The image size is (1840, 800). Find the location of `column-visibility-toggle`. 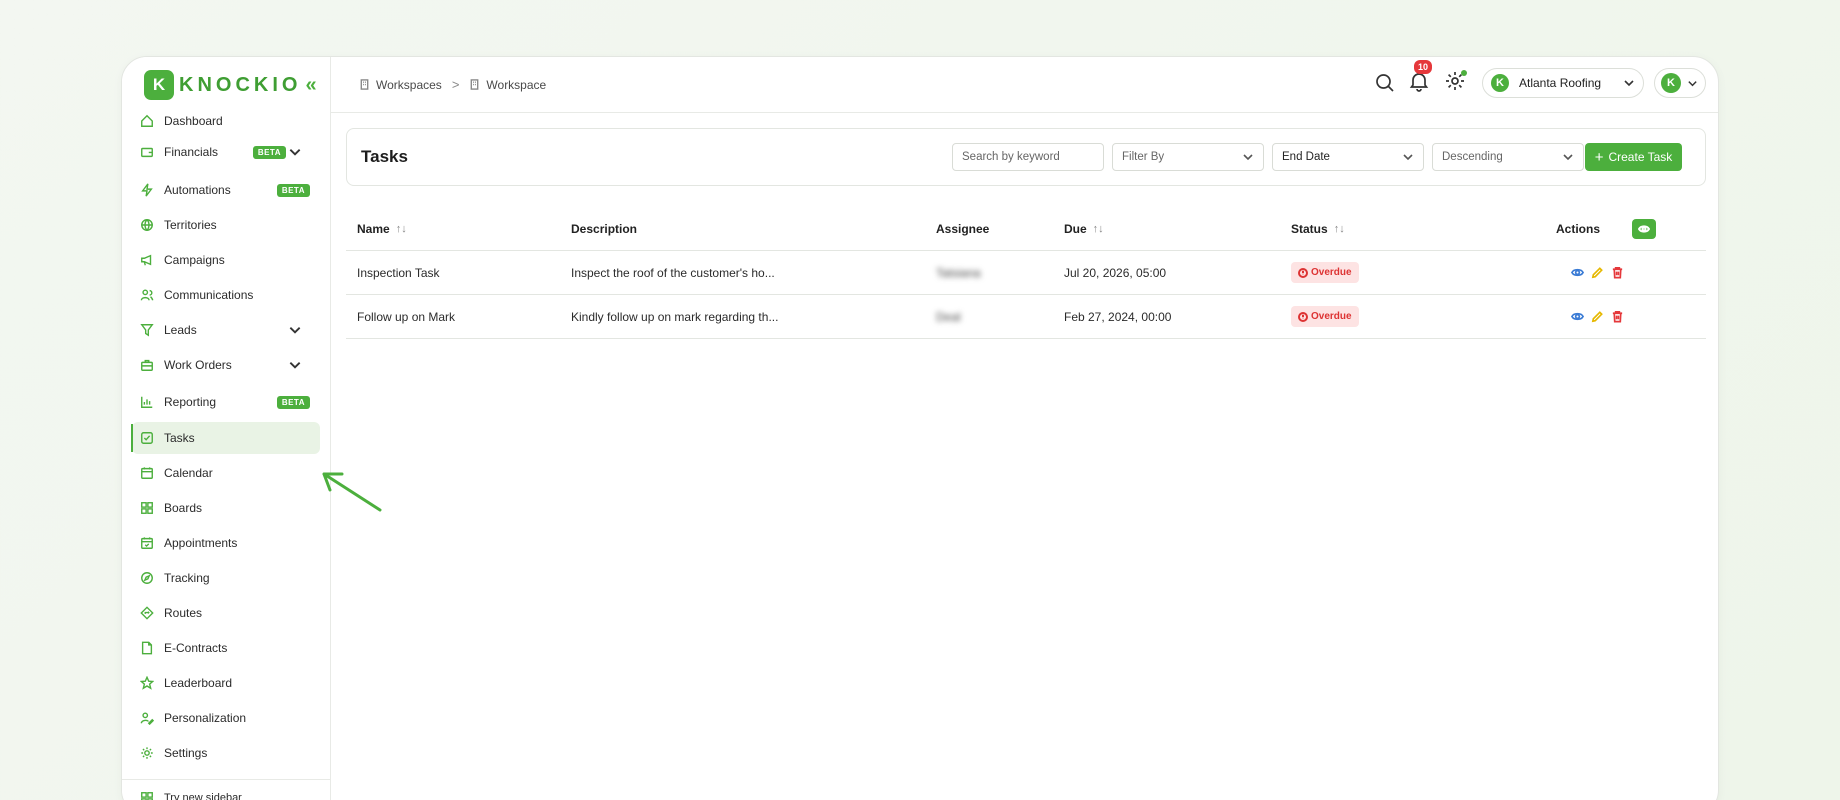

column-visibility-toggle is located at coordinates (1644, 228).